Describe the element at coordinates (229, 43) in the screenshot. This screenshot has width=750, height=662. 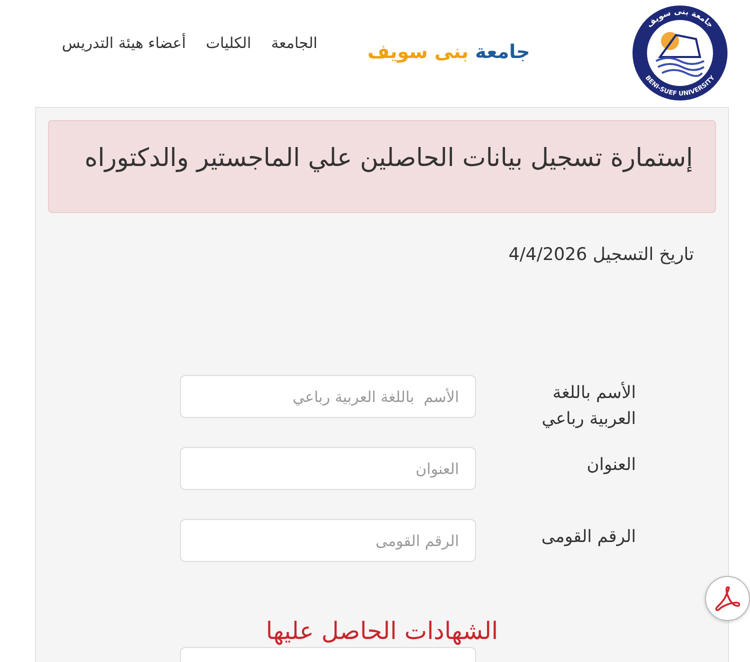
I see `nav-link: الكليات` at that location.